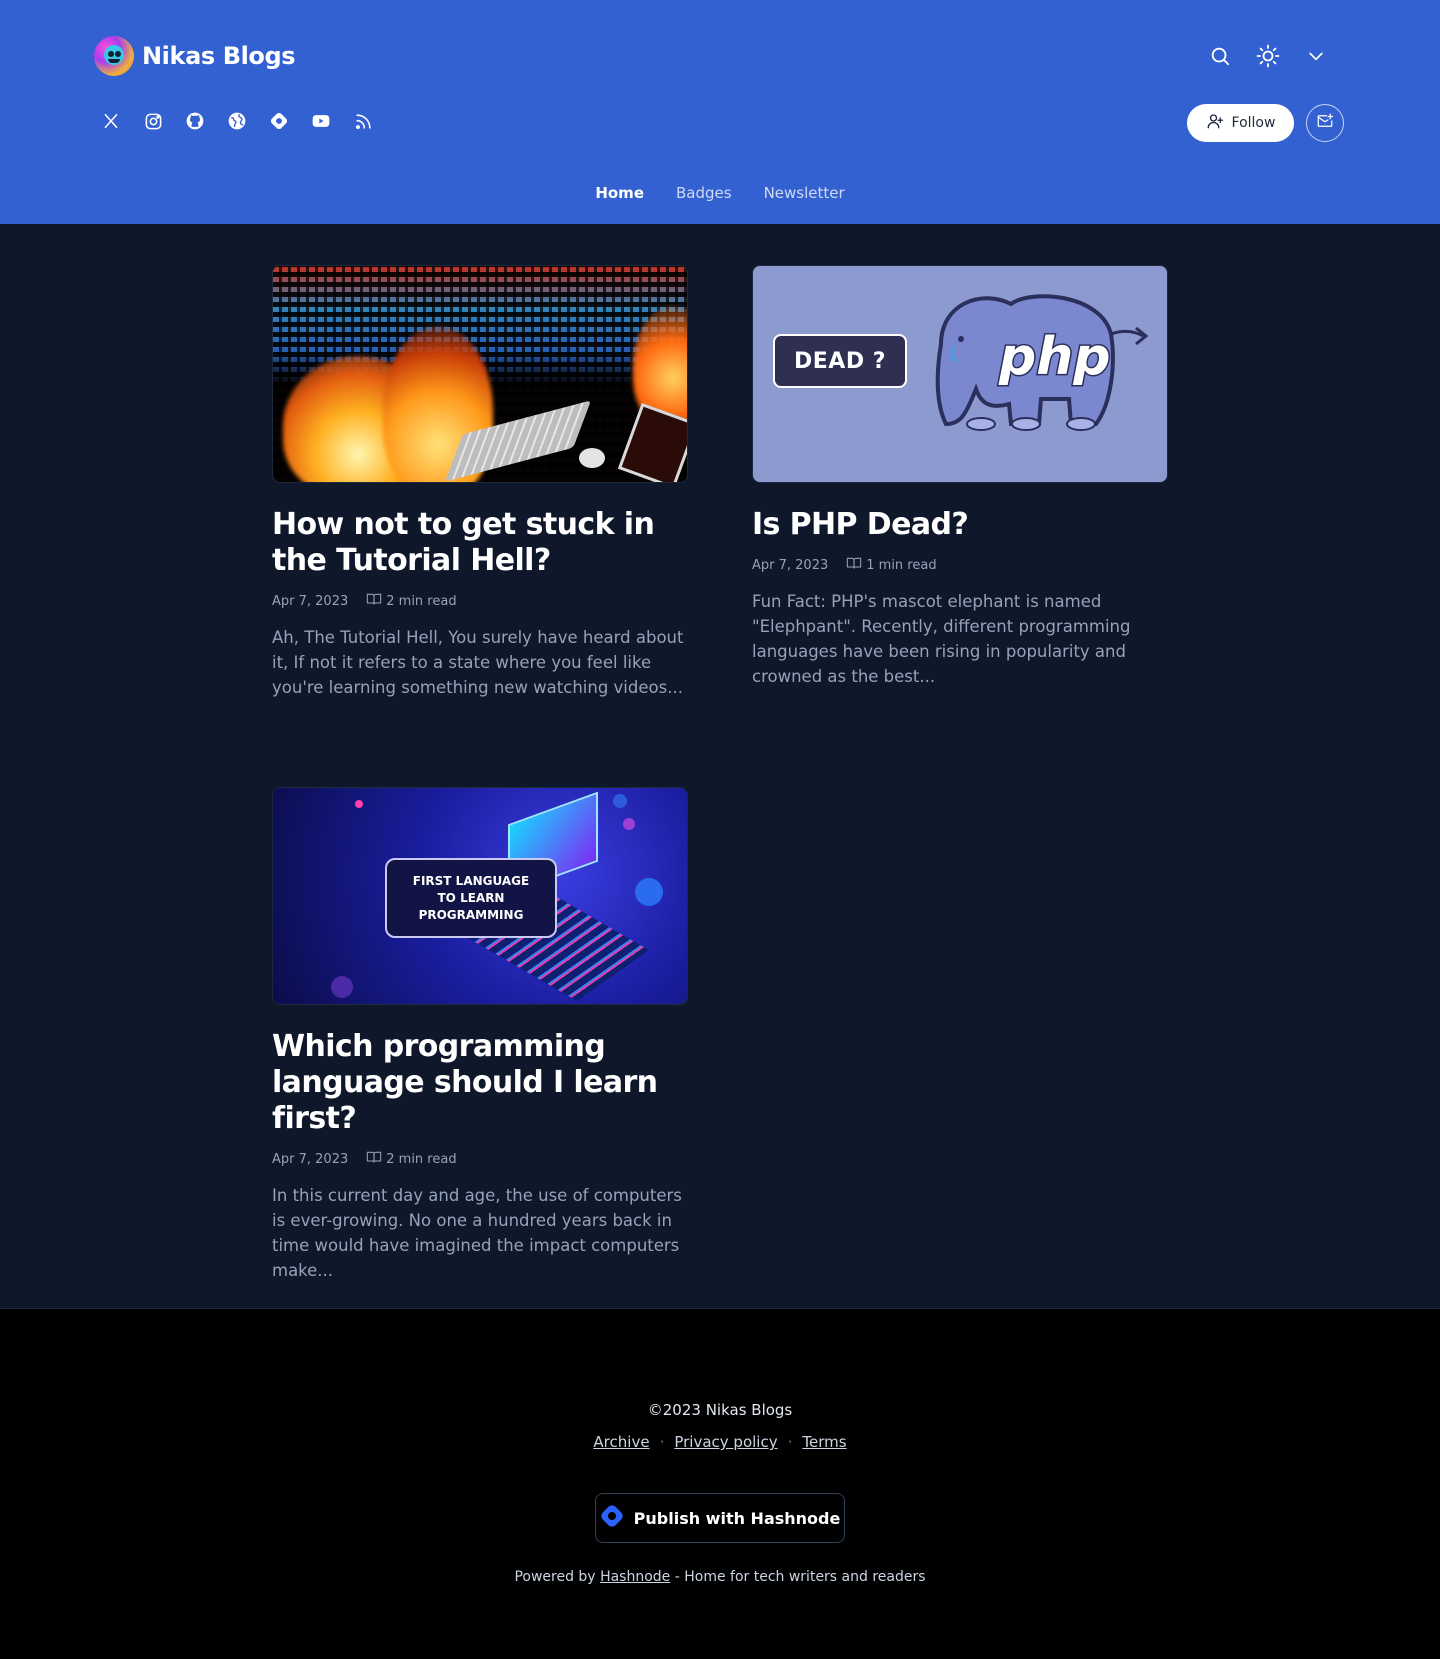 This screenshot has width=1440, height=1659. Describe the element at coordinates (737, 1518) in the screenshot. I see `publish-label: Publish with Hashnode` at that location.